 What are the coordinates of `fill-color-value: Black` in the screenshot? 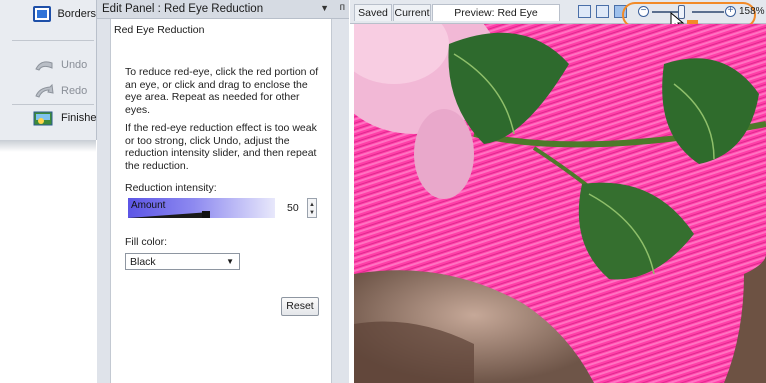 It's located at (143, 262).